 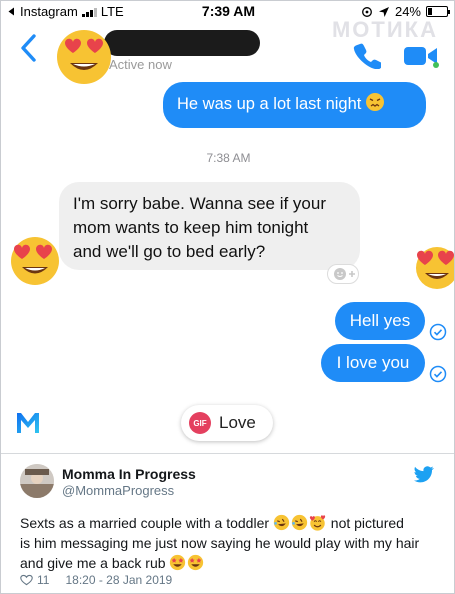 What do you see at coordinates (200, 423) in the screenshot?
I see `gif-badge: GIF` at bounding box center [200, 423].